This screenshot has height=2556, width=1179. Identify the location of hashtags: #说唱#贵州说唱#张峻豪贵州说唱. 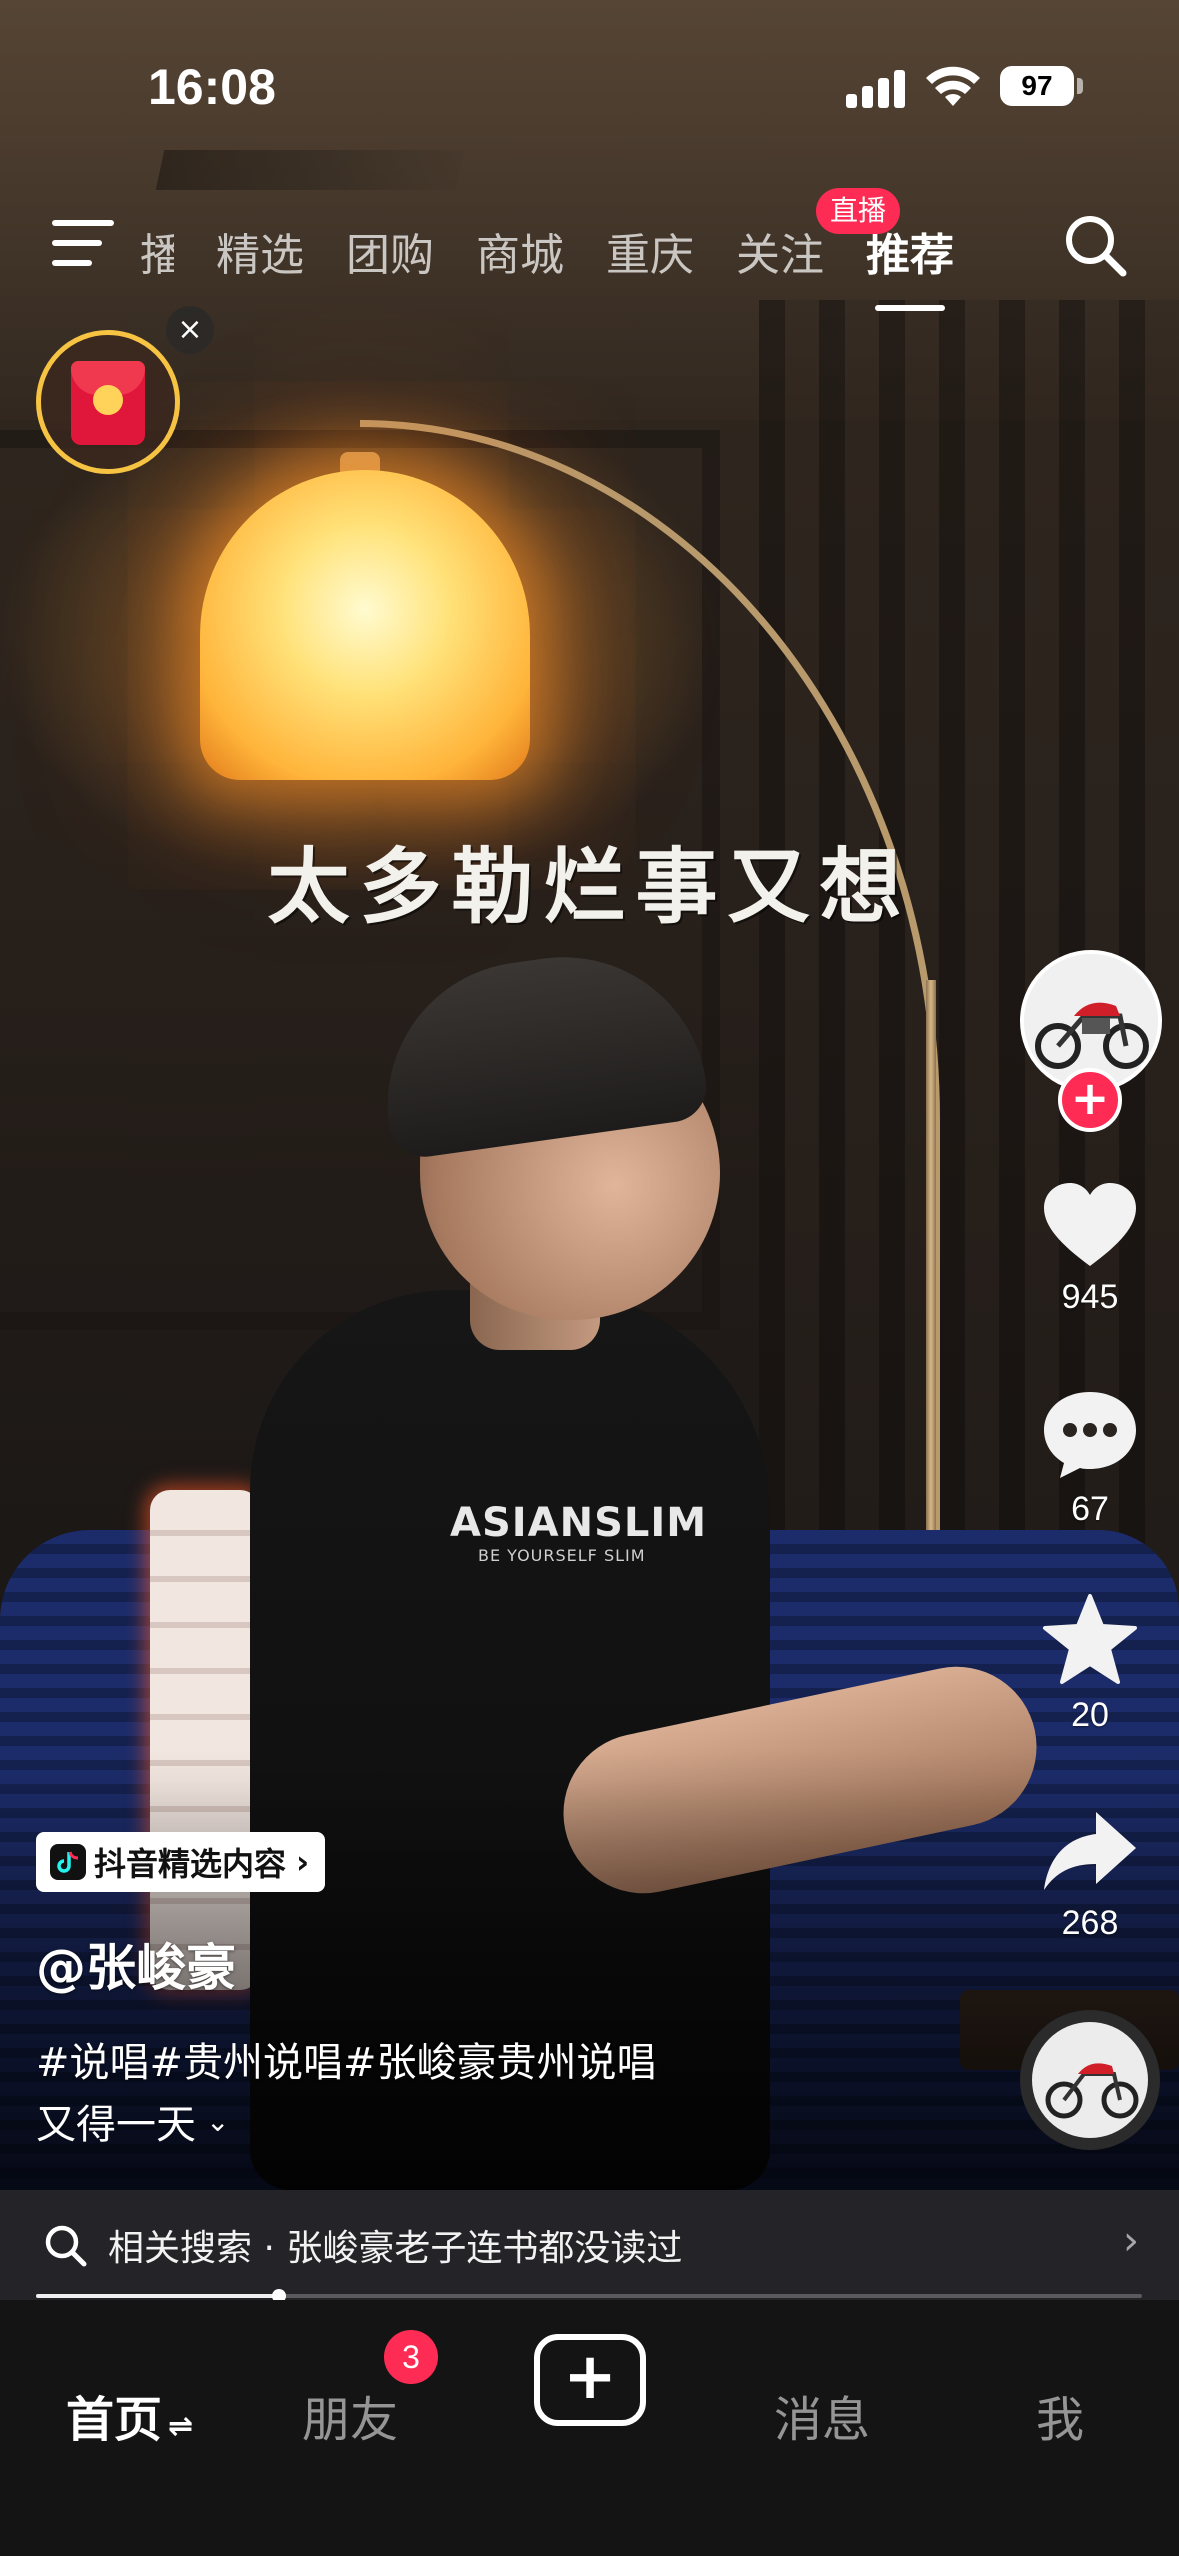
(346, 2059).